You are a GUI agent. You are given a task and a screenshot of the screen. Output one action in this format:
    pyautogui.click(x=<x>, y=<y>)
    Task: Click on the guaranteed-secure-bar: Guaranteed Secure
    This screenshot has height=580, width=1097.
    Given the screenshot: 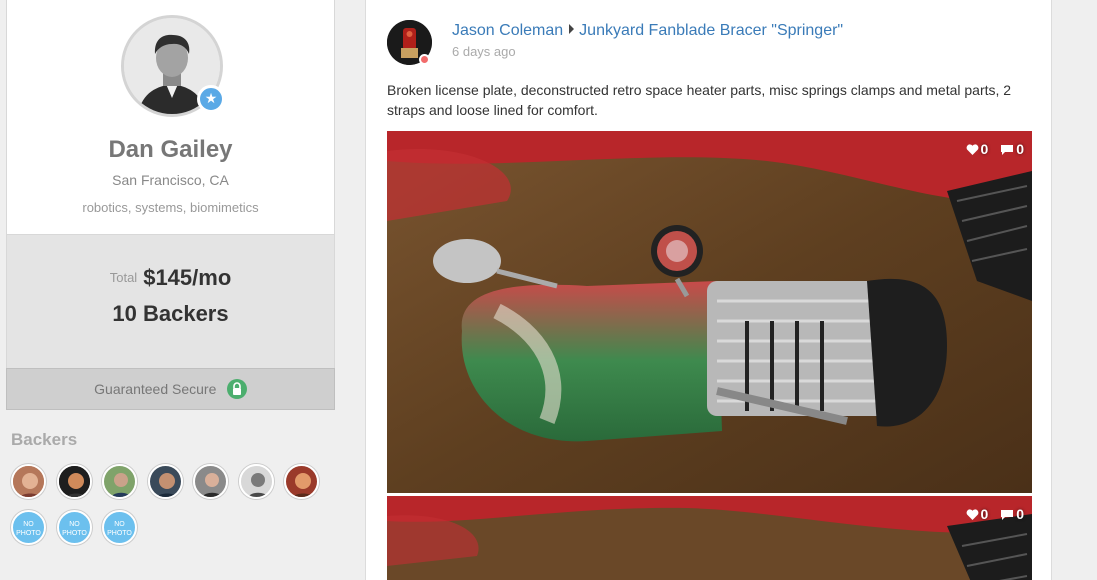 What is the action you would take?
    pyautogui.click(x=170, y=389)
    